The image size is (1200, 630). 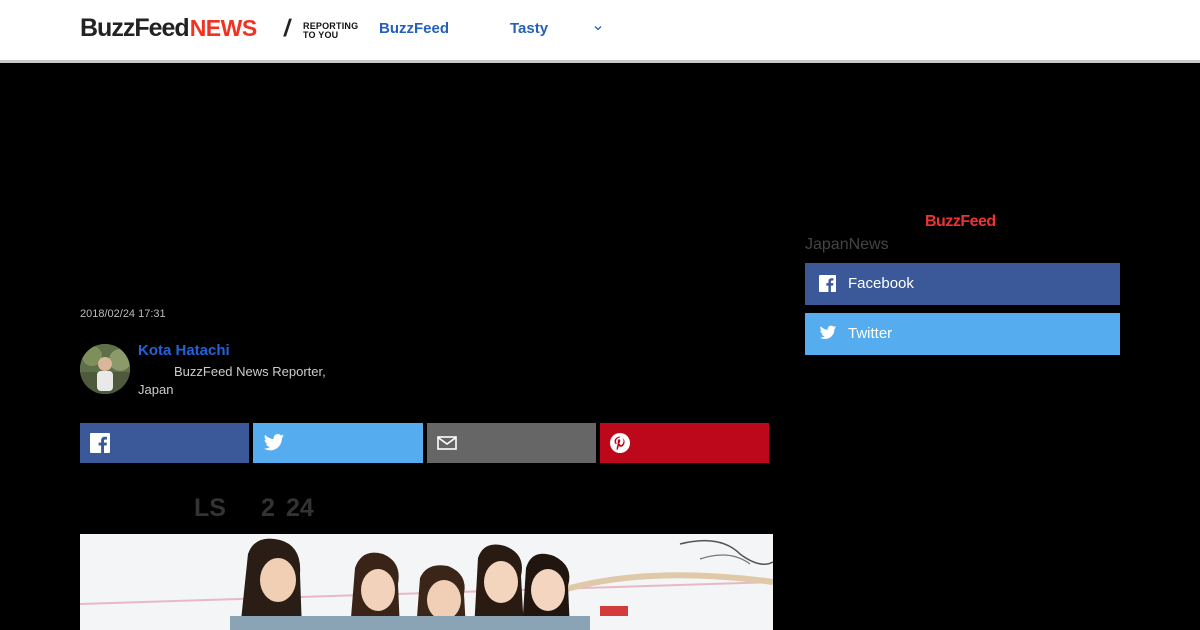 What do you see at coordinates (156, 389) in the screenshot?
I see `author-location: Japan` at bounding box center [156, 389].